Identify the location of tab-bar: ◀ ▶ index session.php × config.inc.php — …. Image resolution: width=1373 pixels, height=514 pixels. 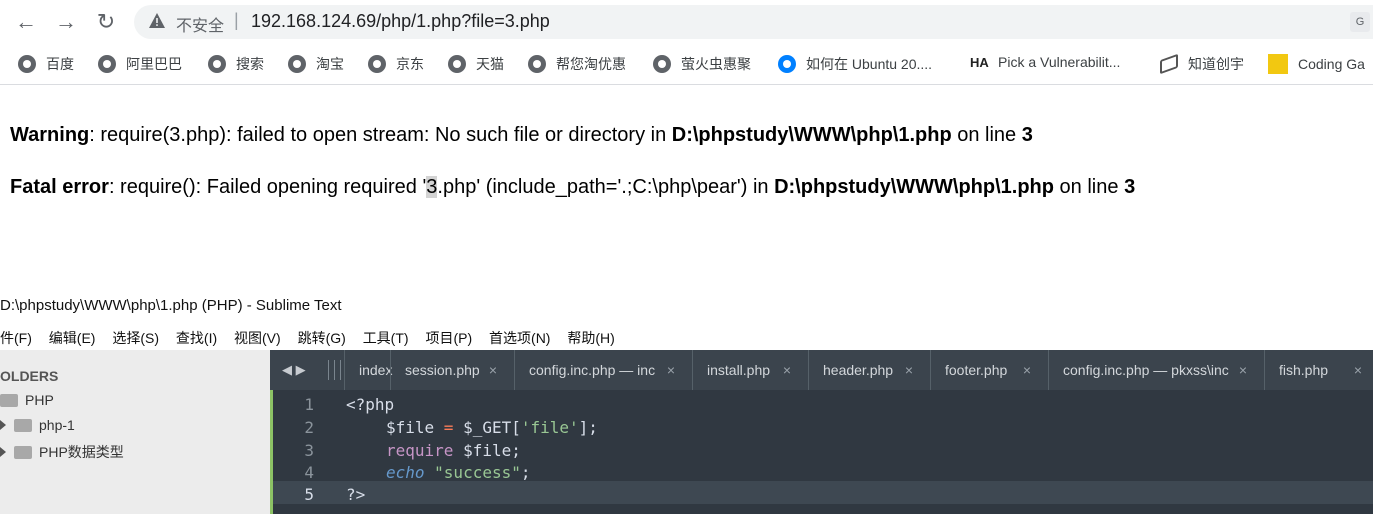
(821, 370).